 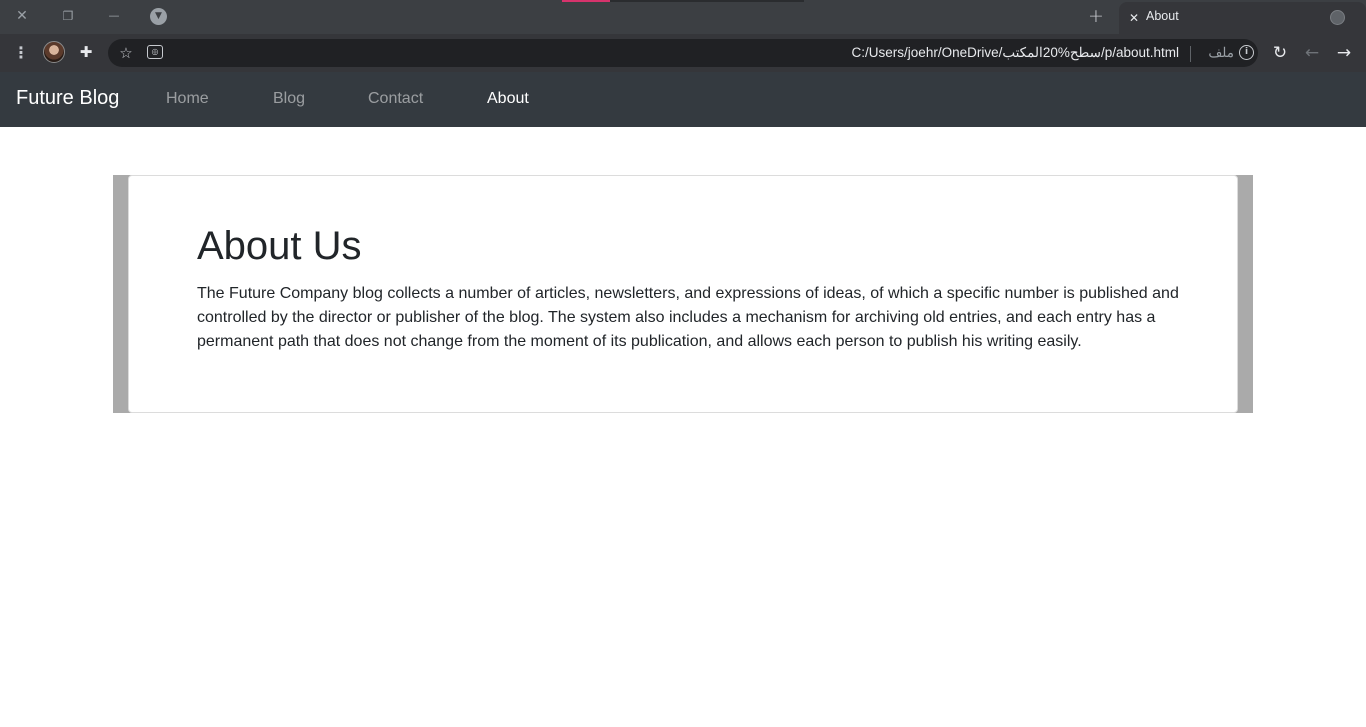 What do you see at coordinates (68, 16) in the screenshot?
I see `restore-window-icon: ❐` at bounding box center [68, 16].